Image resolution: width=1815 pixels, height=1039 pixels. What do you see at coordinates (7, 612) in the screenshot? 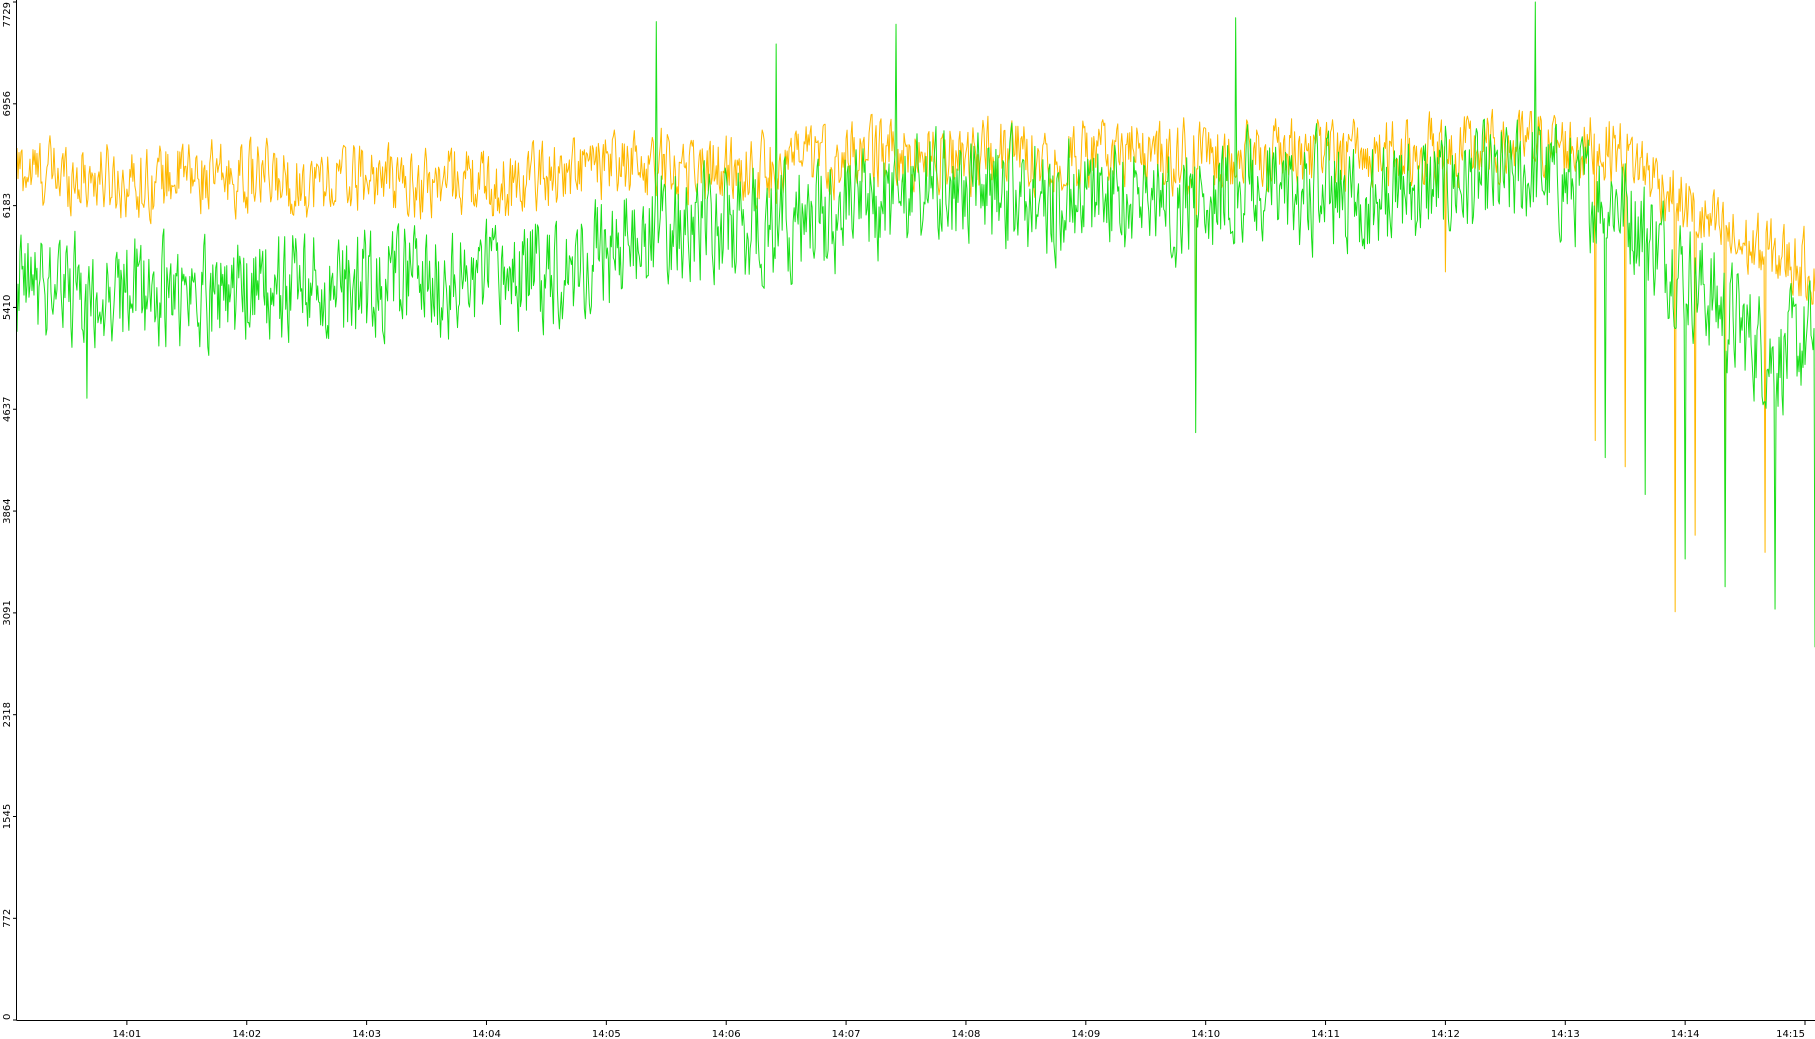
I see `y-tick-label: 3091` at bounding box center [7, 612].